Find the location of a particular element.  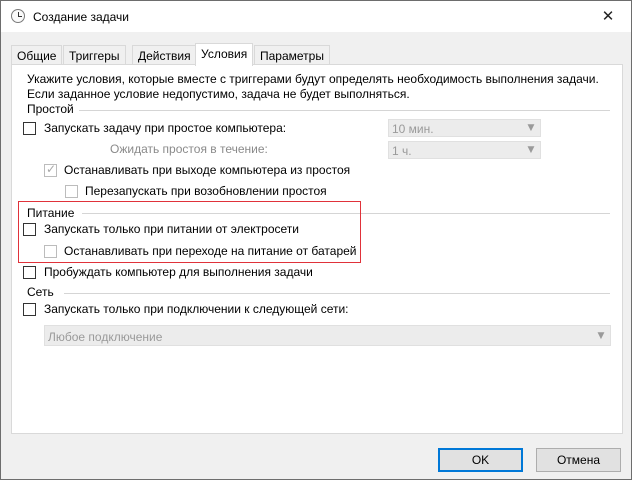

network-group-divider is located at coordinates (337, 293).